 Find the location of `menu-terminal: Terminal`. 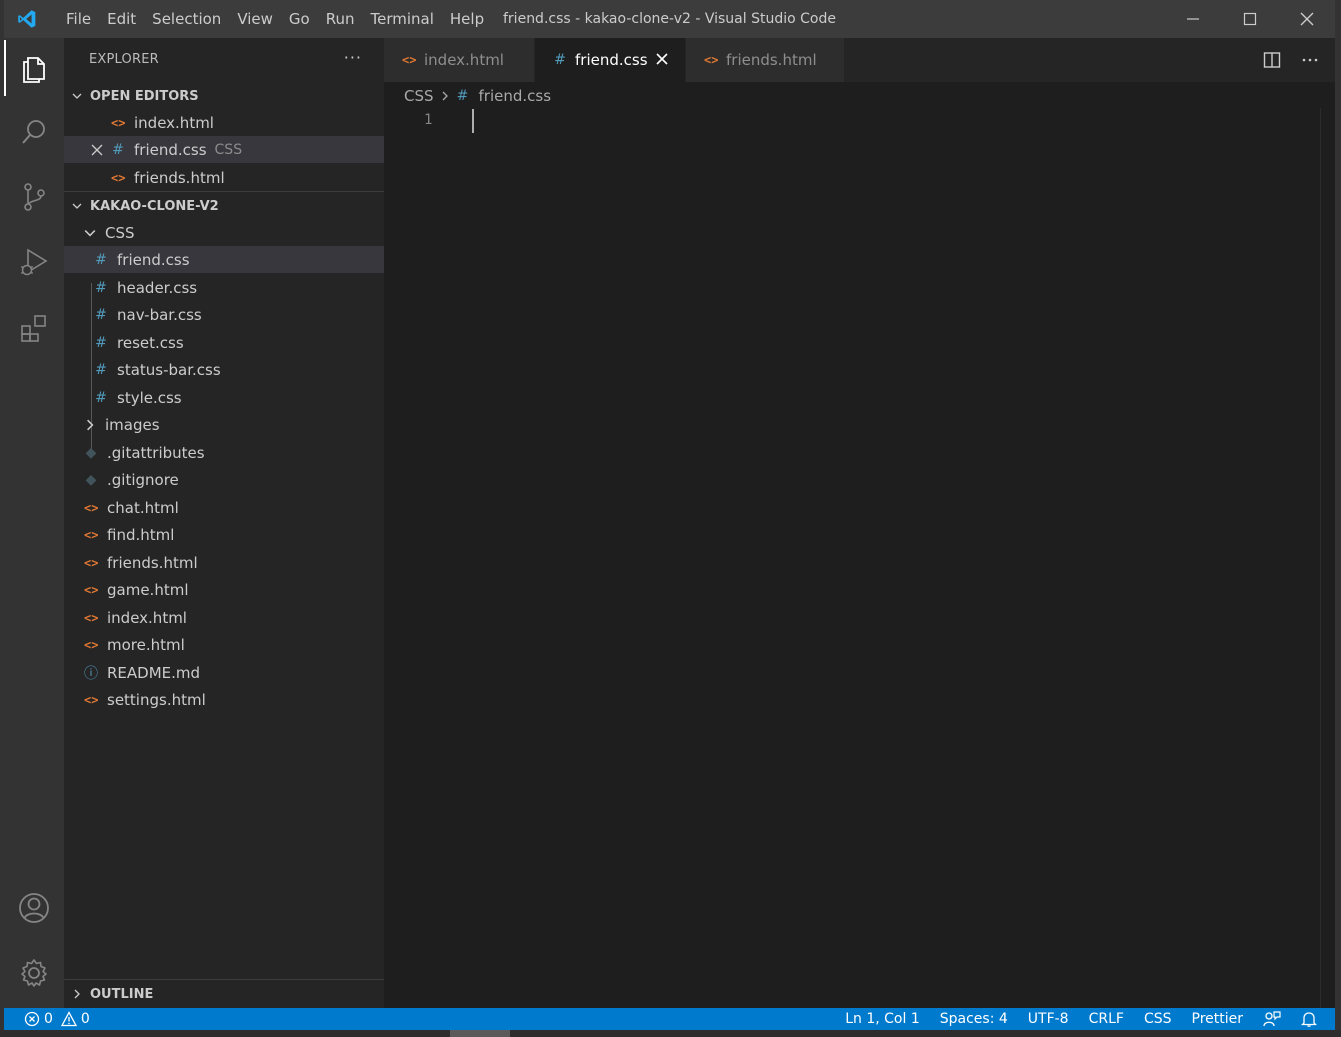

menu-terminal: Terminal is located at coordinates (402, 19).